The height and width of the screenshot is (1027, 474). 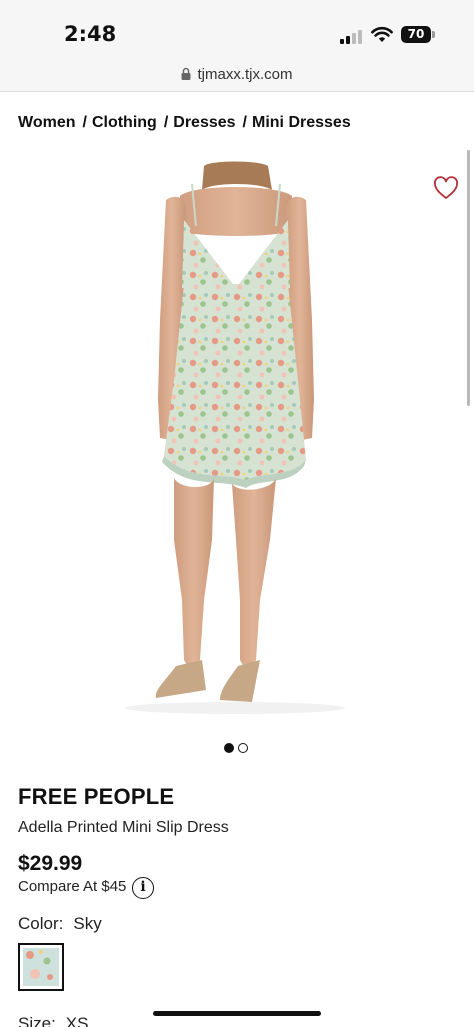 I want to click on color-value: Sky, so click(x=87, y=923).